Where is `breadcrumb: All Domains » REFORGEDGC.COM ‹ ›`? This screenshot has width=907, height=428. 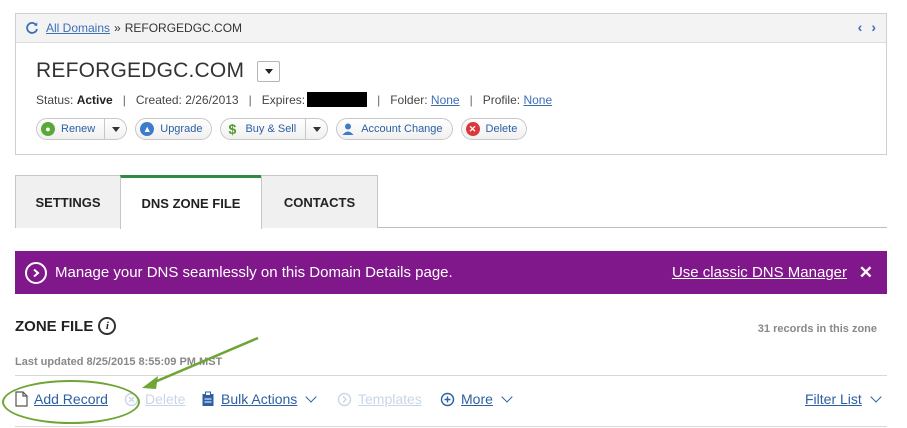
breadcrumb: All Domains » REFORGEDGC.COM ‹ › is located at coordinates (451, 28).